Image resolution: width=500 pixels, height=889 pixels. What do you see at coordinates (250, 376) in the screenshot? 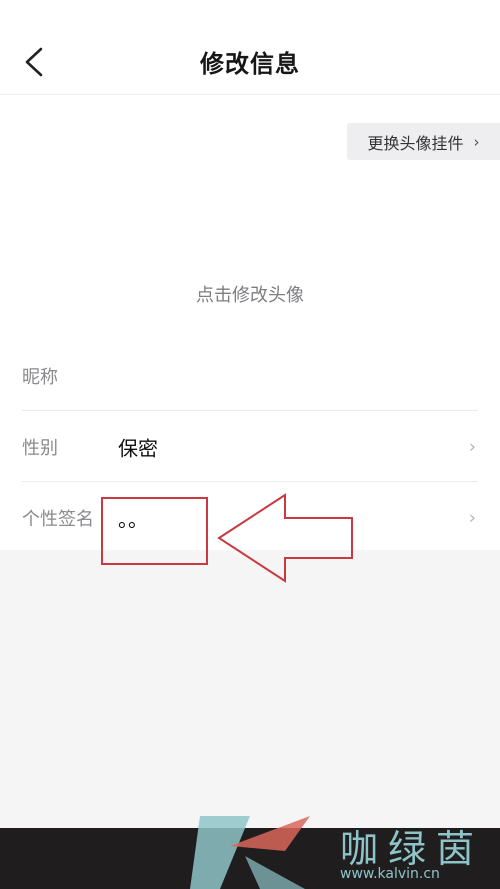
I see `nickname-row: 昵称` at bounding box center [250, 376].